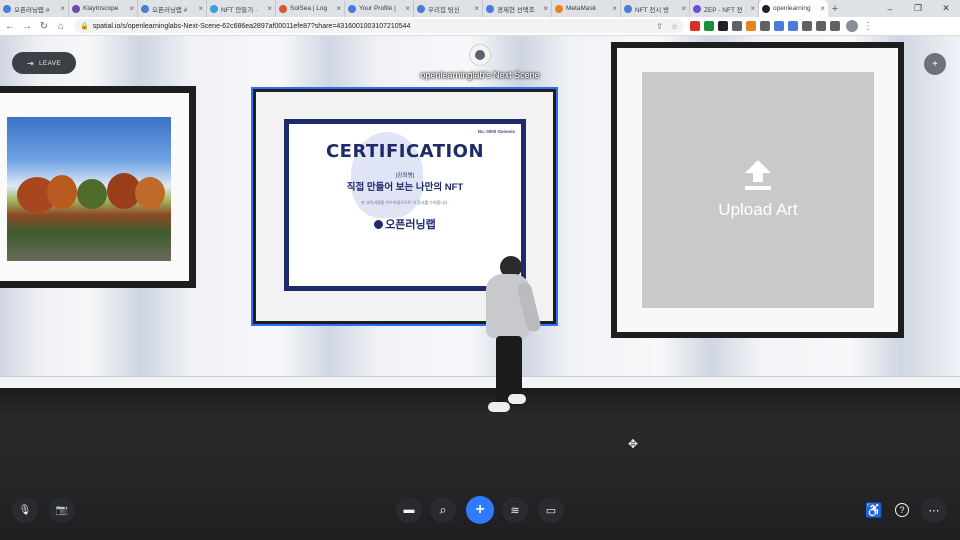  I want to click on sidepanel-icon, so click(835, 26).